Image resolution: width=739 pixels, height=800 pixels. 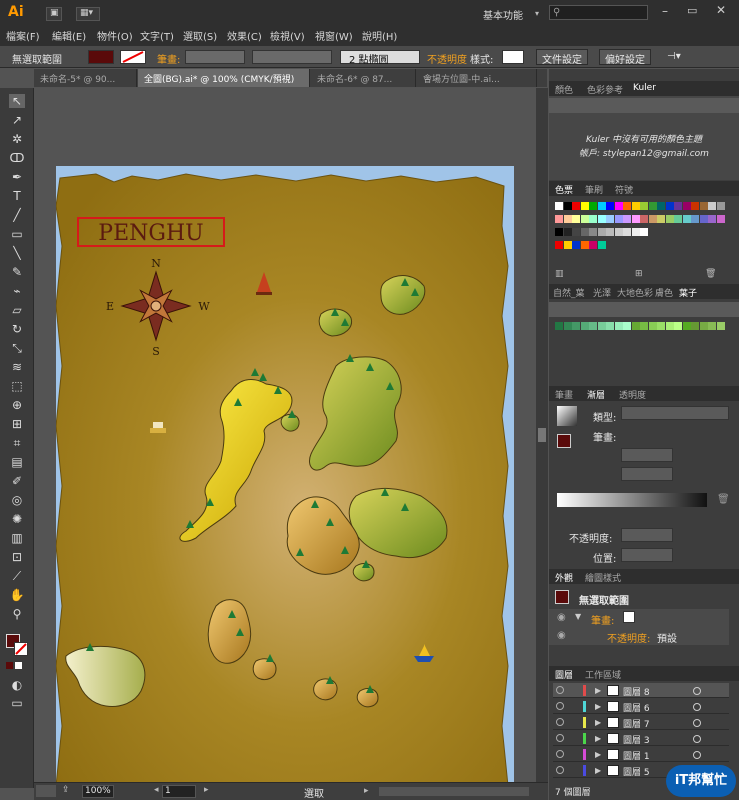 What do you see at coordinates (647, 474) in the screenshot?
I see `gradient-aspect-field` at bounding box center [647, 474].